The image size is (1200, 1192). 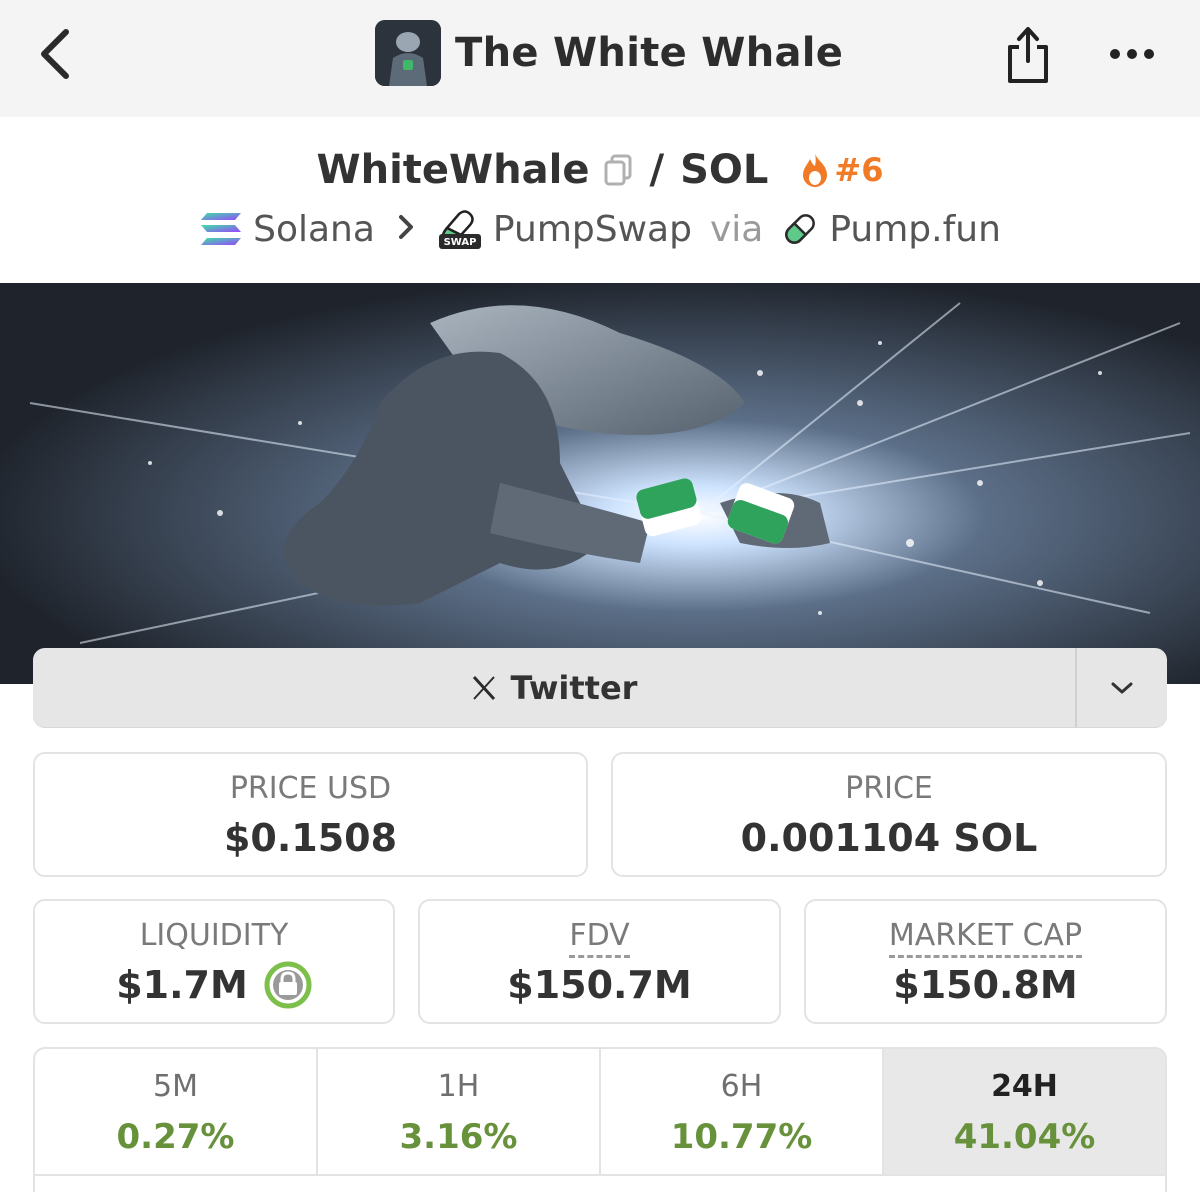 I want to click on change-label: 6H, so click(x=741, y=1086).